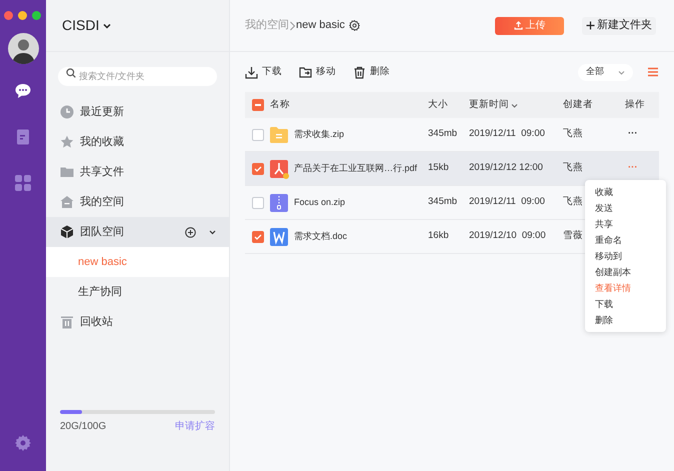 The height and width of the screenshot is (471, 674). Describe the element at coordinates (653, 72) in the screenshot. I see `menu-icon` at that location.